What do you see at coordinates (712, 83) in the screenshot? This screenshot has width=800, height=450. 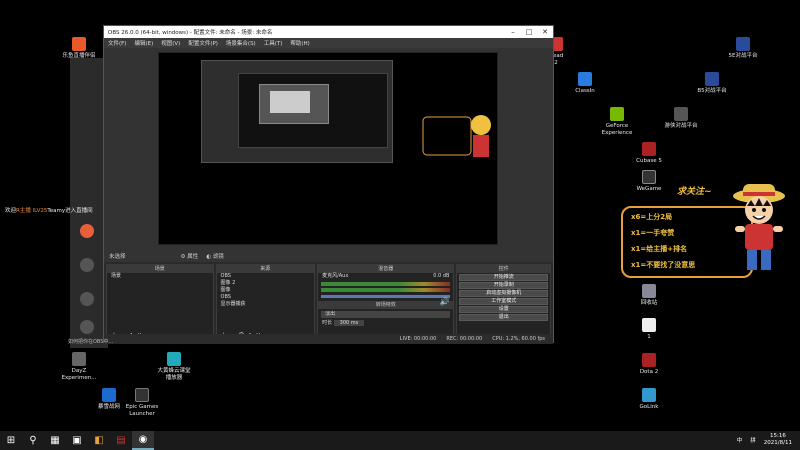 I see `desktop-icon-b5: B5对战平台` at bounding box center [712, 83].